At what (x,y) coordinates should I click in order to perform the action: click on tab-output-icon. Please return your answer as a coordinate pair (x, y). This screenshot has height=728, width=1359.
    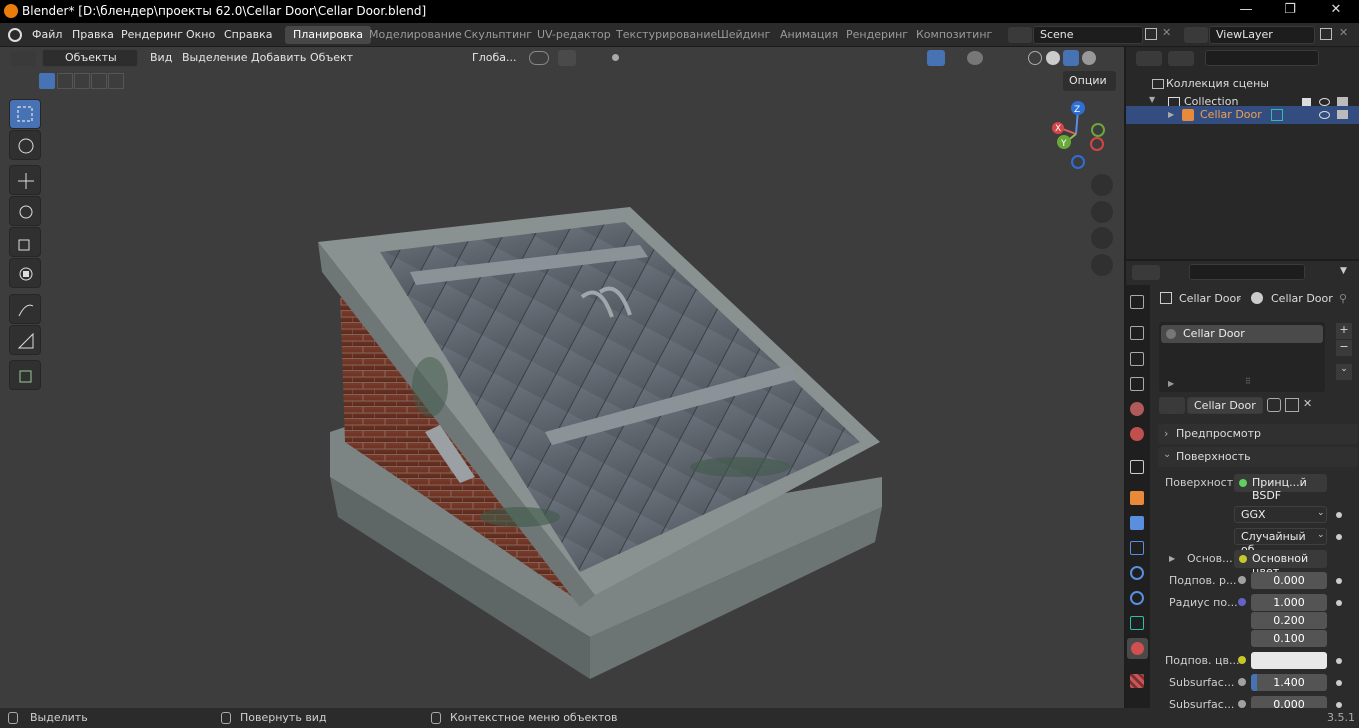
    Looking at the image, I should click on (1137, 359).